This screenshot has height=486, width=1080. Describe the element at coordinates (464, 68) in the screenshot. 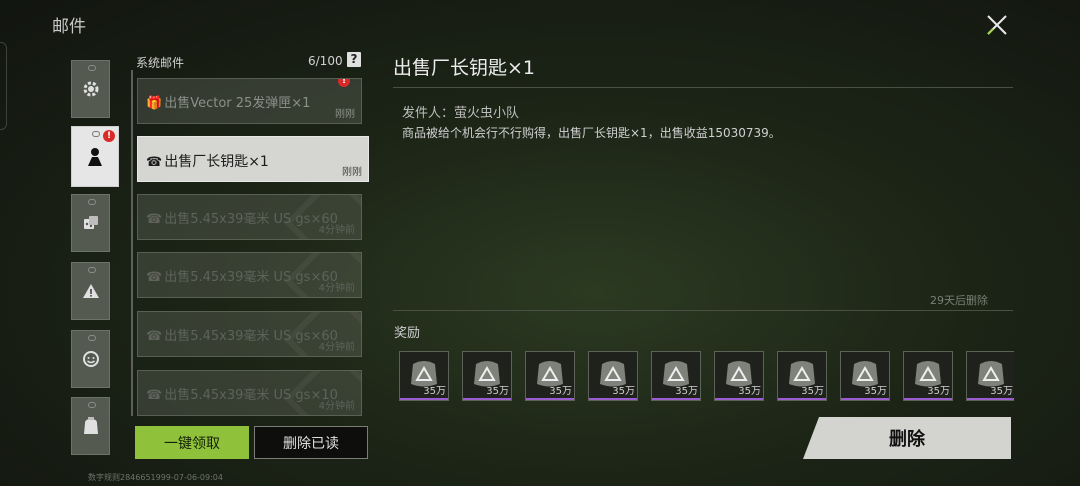

I see `mail-detail-title: 出售厂长钥匙×1` at that location.